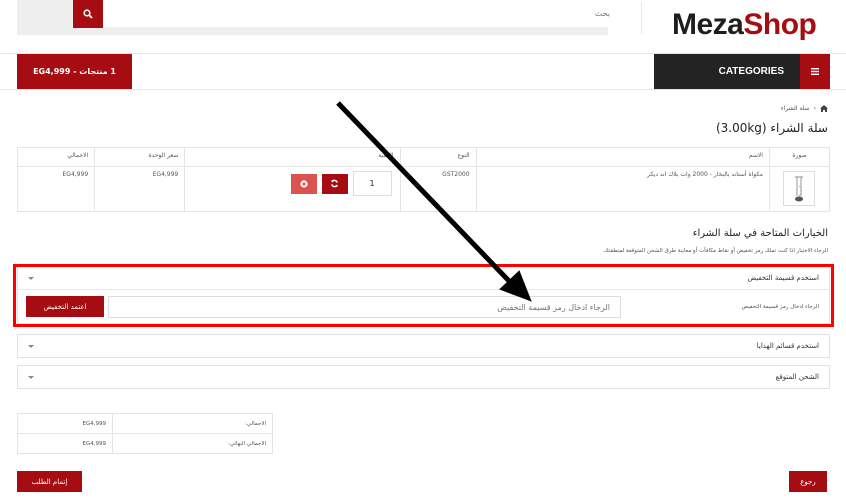 The image size is (846, 501). What do you see at coordinates (780, 307) in the screenshot?
I see `coupon-field-label: الرجاء ادخال رمز قسيمة التخفيض` at bounding box center [780, 307].